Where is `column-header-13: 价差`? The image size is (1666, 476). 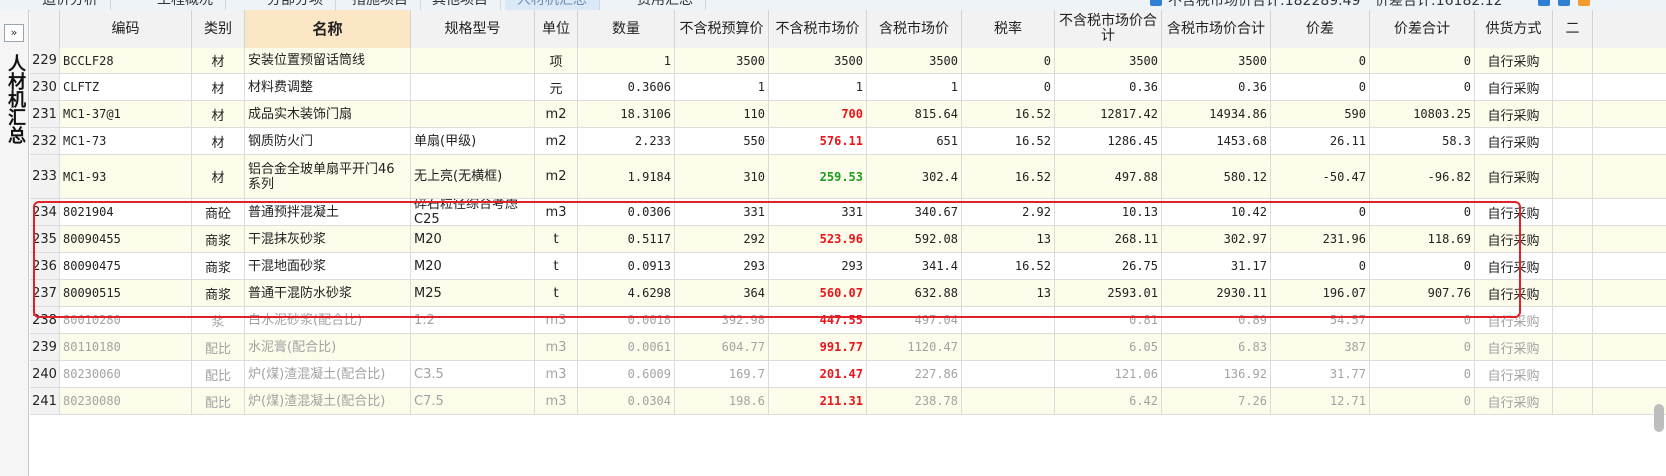 column-header-13: 价差 is located at coordinates (1320, 29).